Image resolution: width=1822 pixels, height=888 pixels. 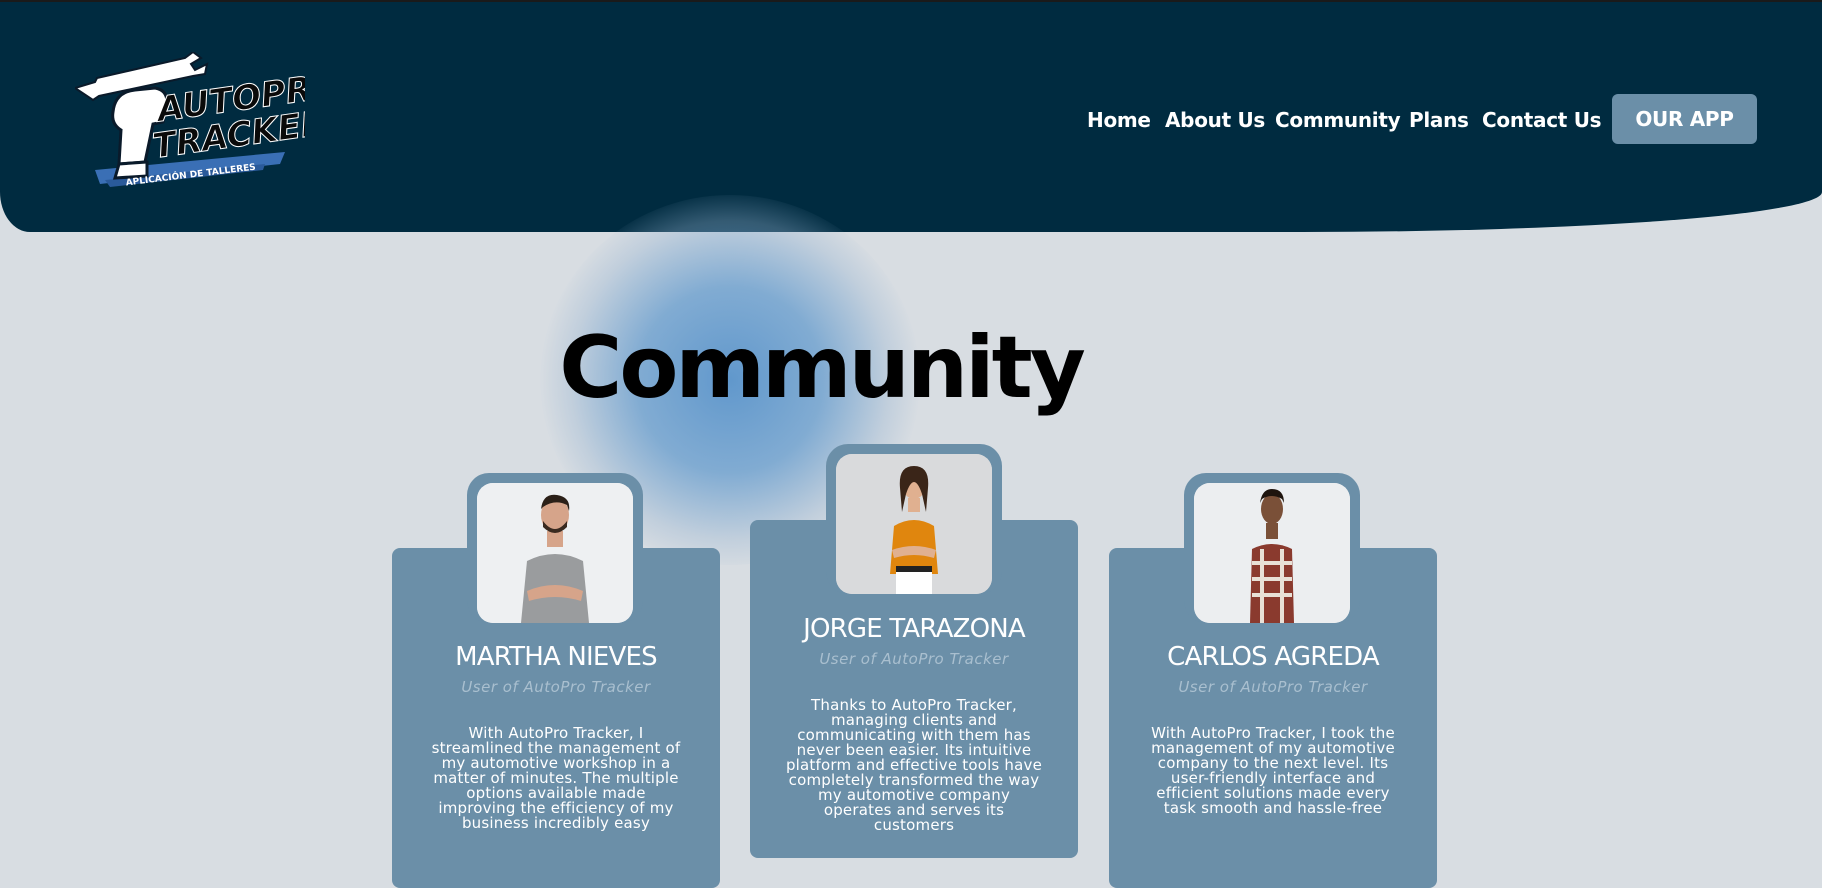 What do you see at coordinates (1684, 119) in the screenshot?
I see `our-app-button: OUR APP` at bounding box center [1684, 119].